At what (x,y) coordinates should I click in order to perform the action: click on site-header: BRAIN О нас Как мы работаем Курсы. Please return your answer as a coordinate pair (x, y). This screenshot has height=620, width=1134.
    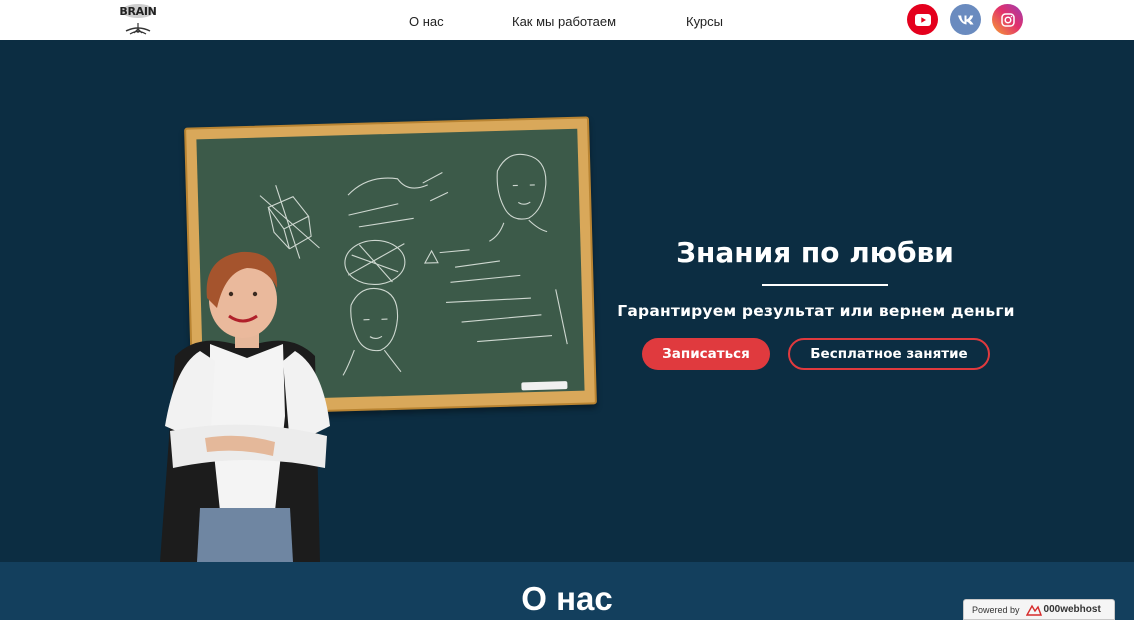
    Looking at the image, I should click on (567, 20).